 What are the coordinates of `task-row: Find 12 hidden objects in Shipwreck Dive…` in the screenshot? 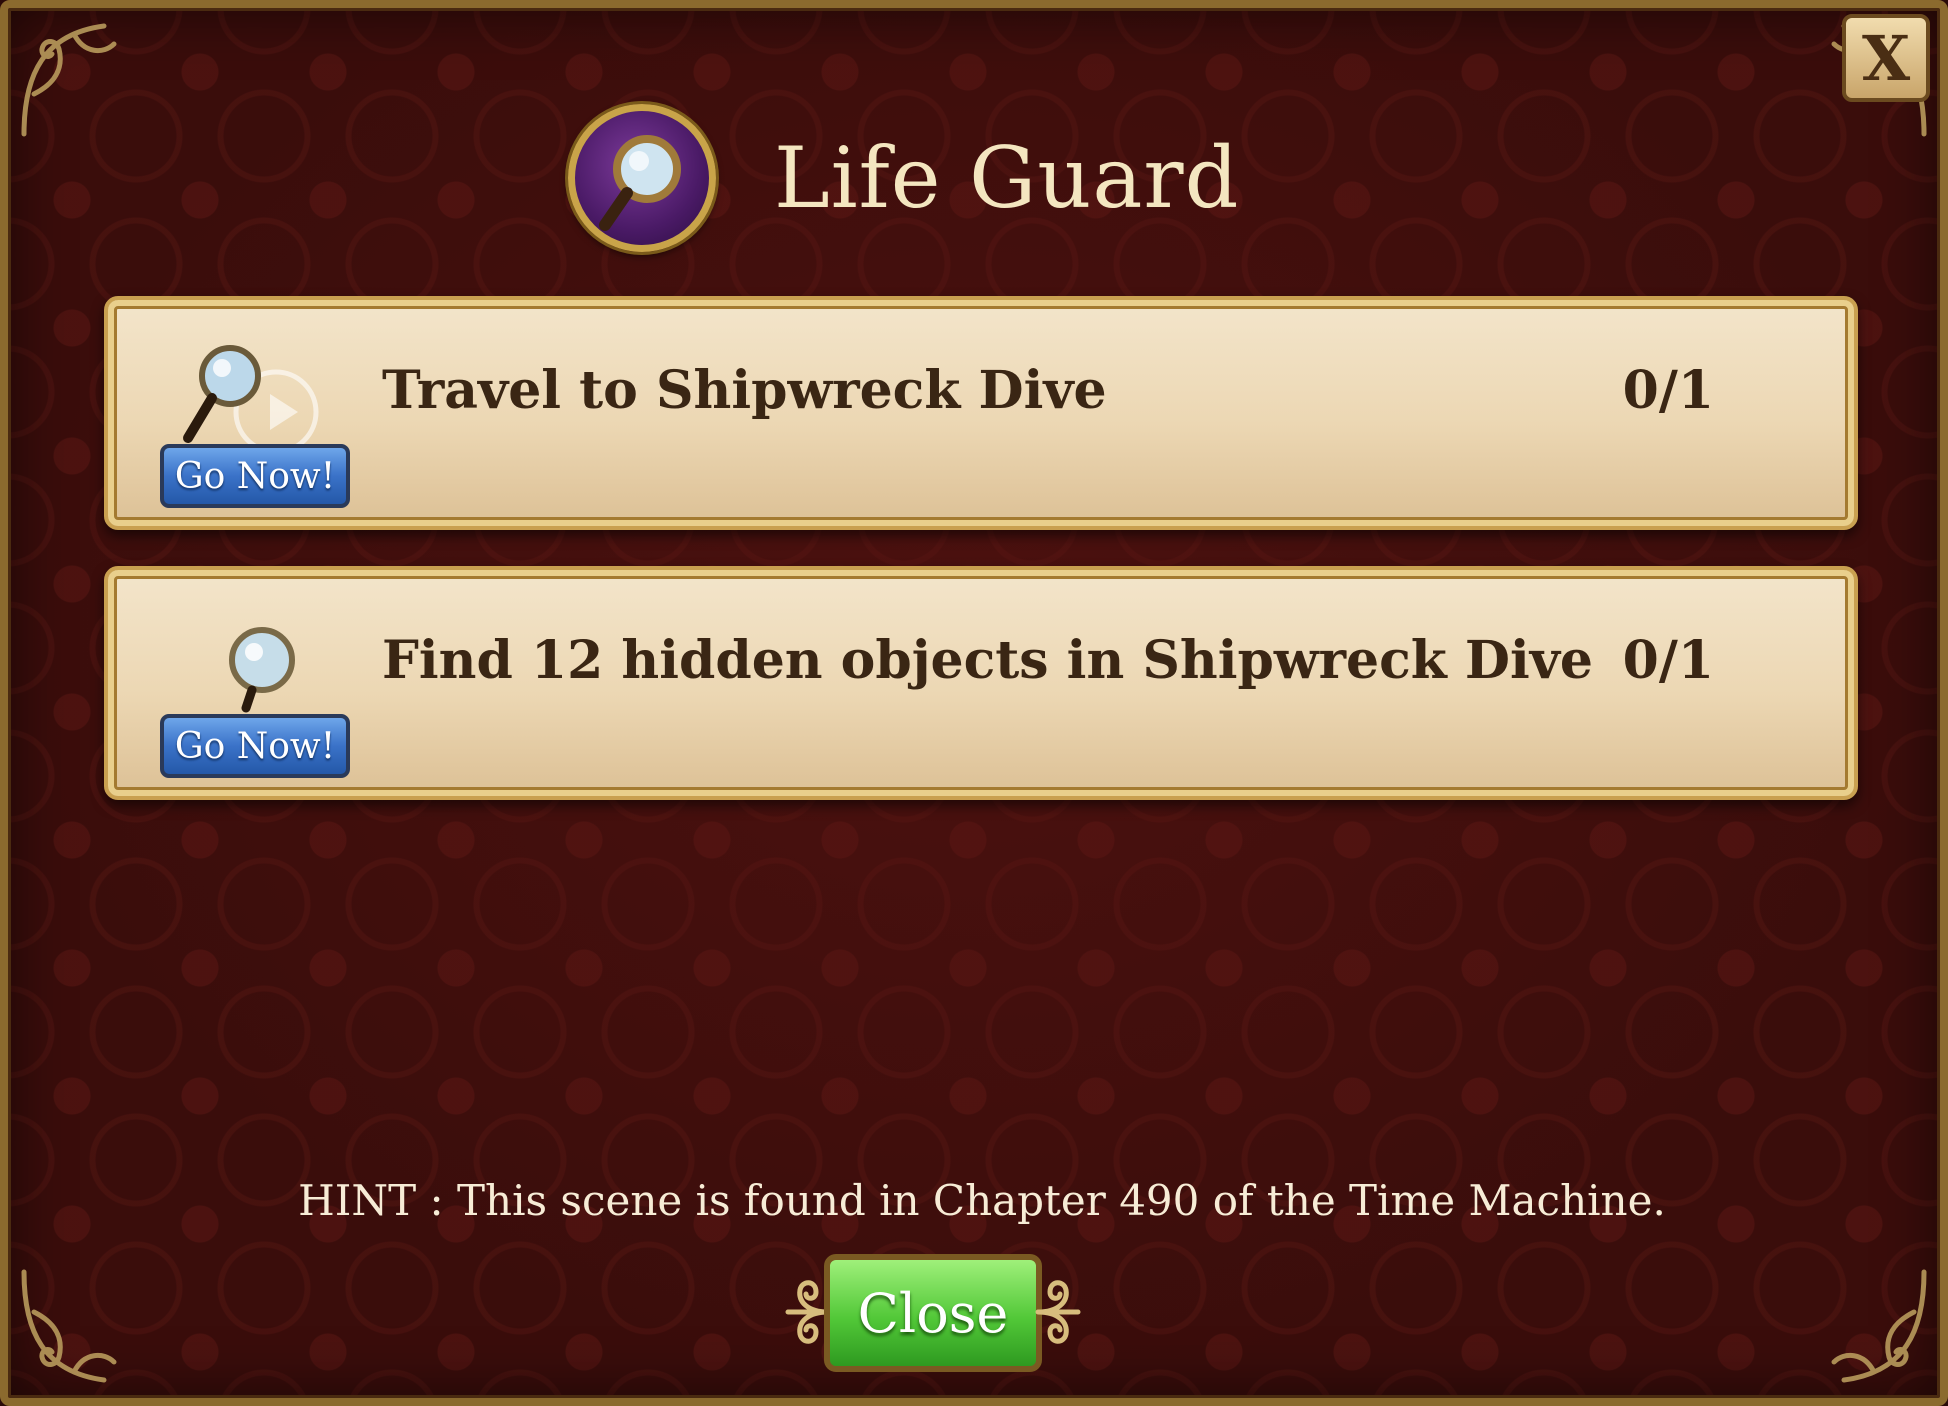 It's located at (981, 683).